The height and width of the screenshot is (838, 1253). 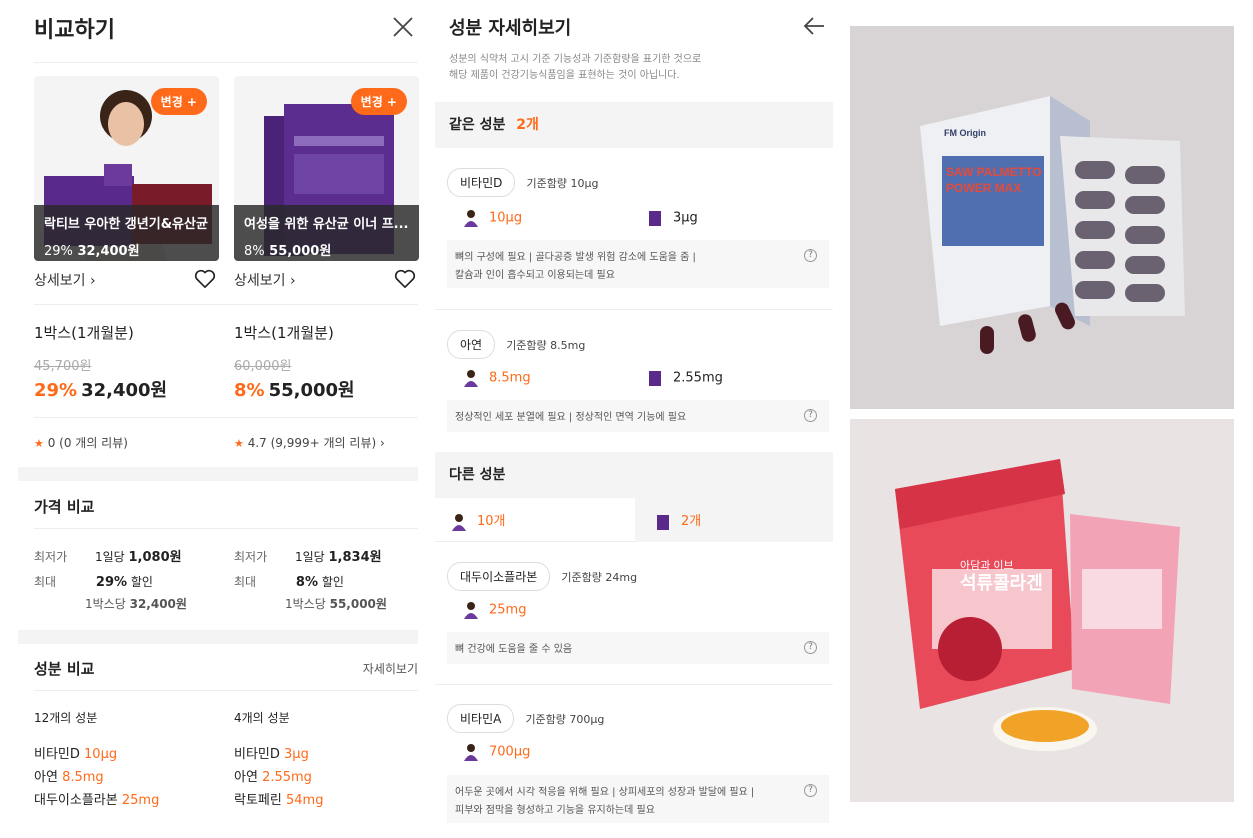 What do you see at coordinates (481, 718) in the screenshot?
I see `ingredient-pill: 비타민A` at bounding box center [481, 718].